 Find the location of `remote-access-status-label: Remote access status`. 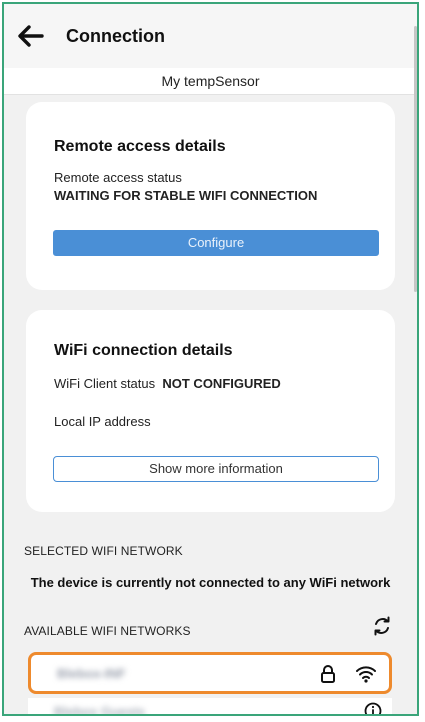

remote-access-status-label: Remote access status is located at coordinates (118, 177).